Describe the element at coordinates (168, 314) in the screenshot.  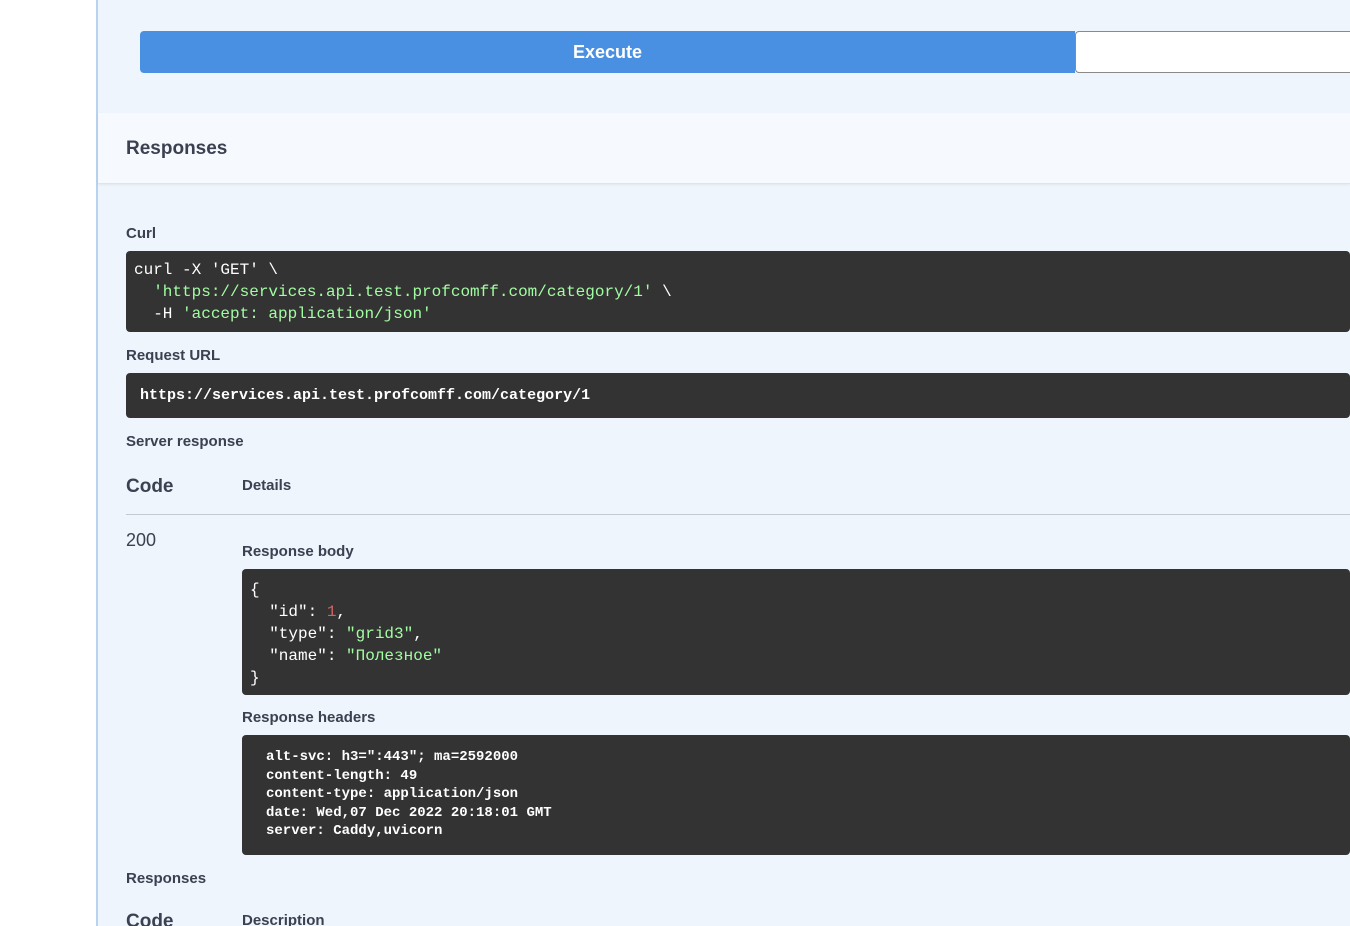
I see `curl-header-flag: -H` at that location.